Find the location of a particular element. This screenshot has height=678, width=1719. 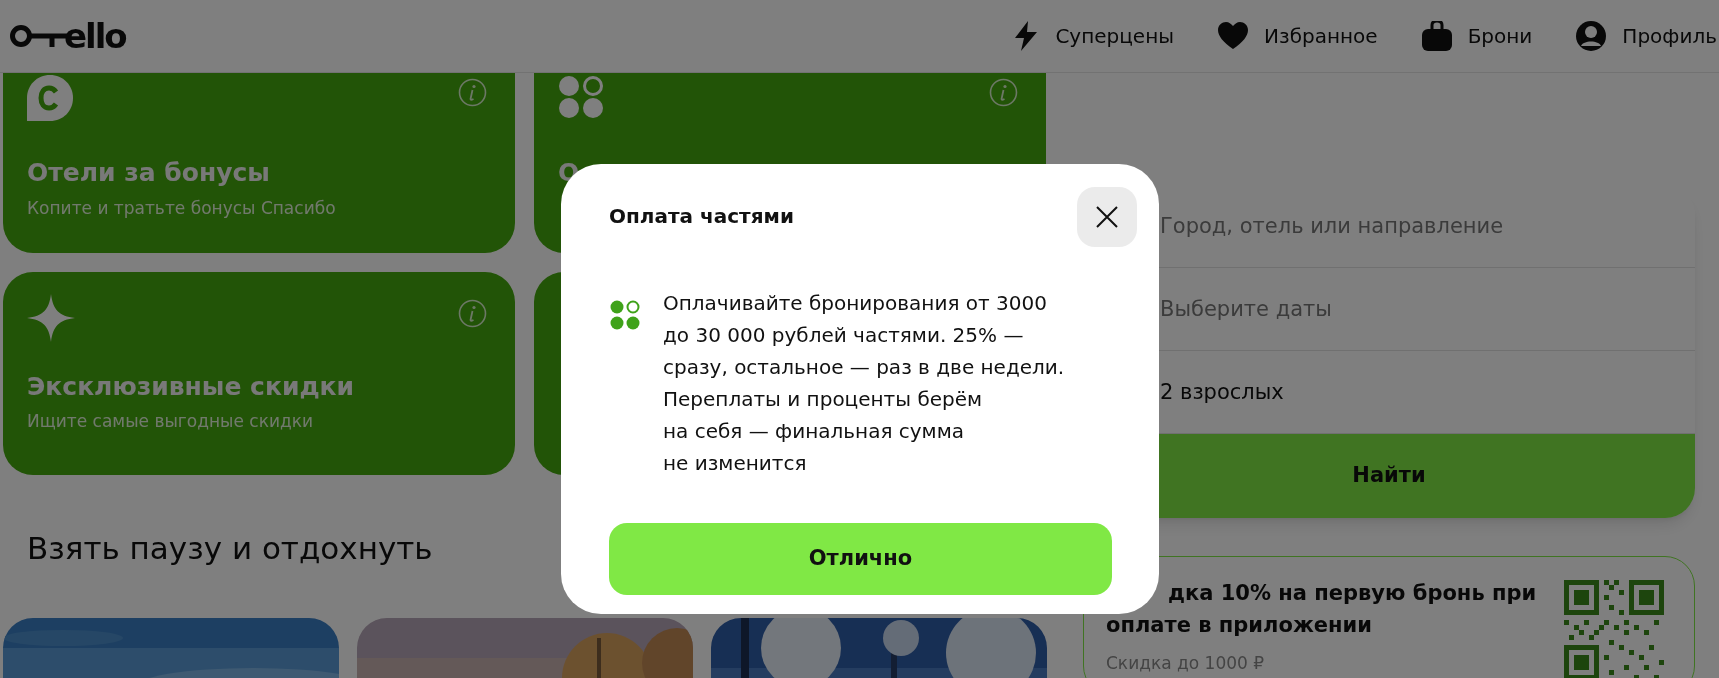

profile-icon is located at coordinates (1591, 36).